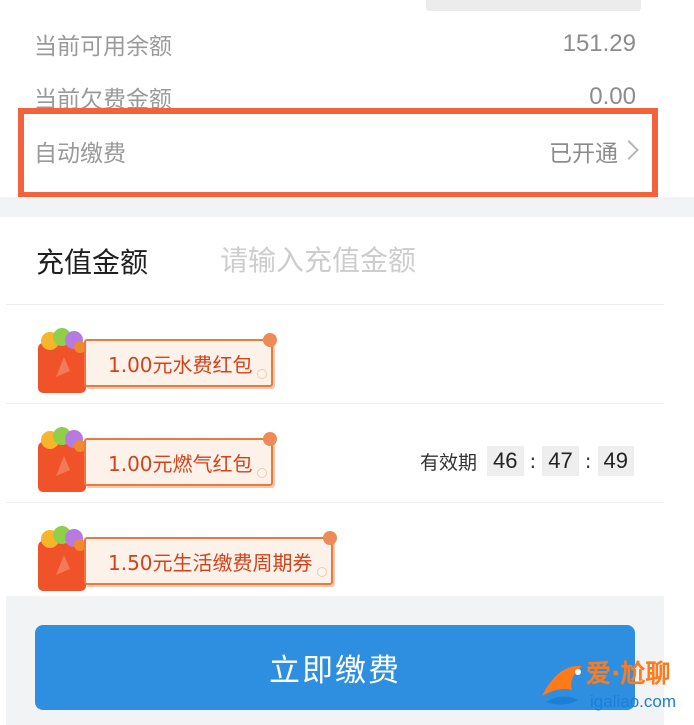 The width and height of the screenshot is (694, 725). What do you see at coordinates (180, 364) in the screenshot?
I see `coupon-text: 1.00元水费红包` at bounding box center [180, 364].